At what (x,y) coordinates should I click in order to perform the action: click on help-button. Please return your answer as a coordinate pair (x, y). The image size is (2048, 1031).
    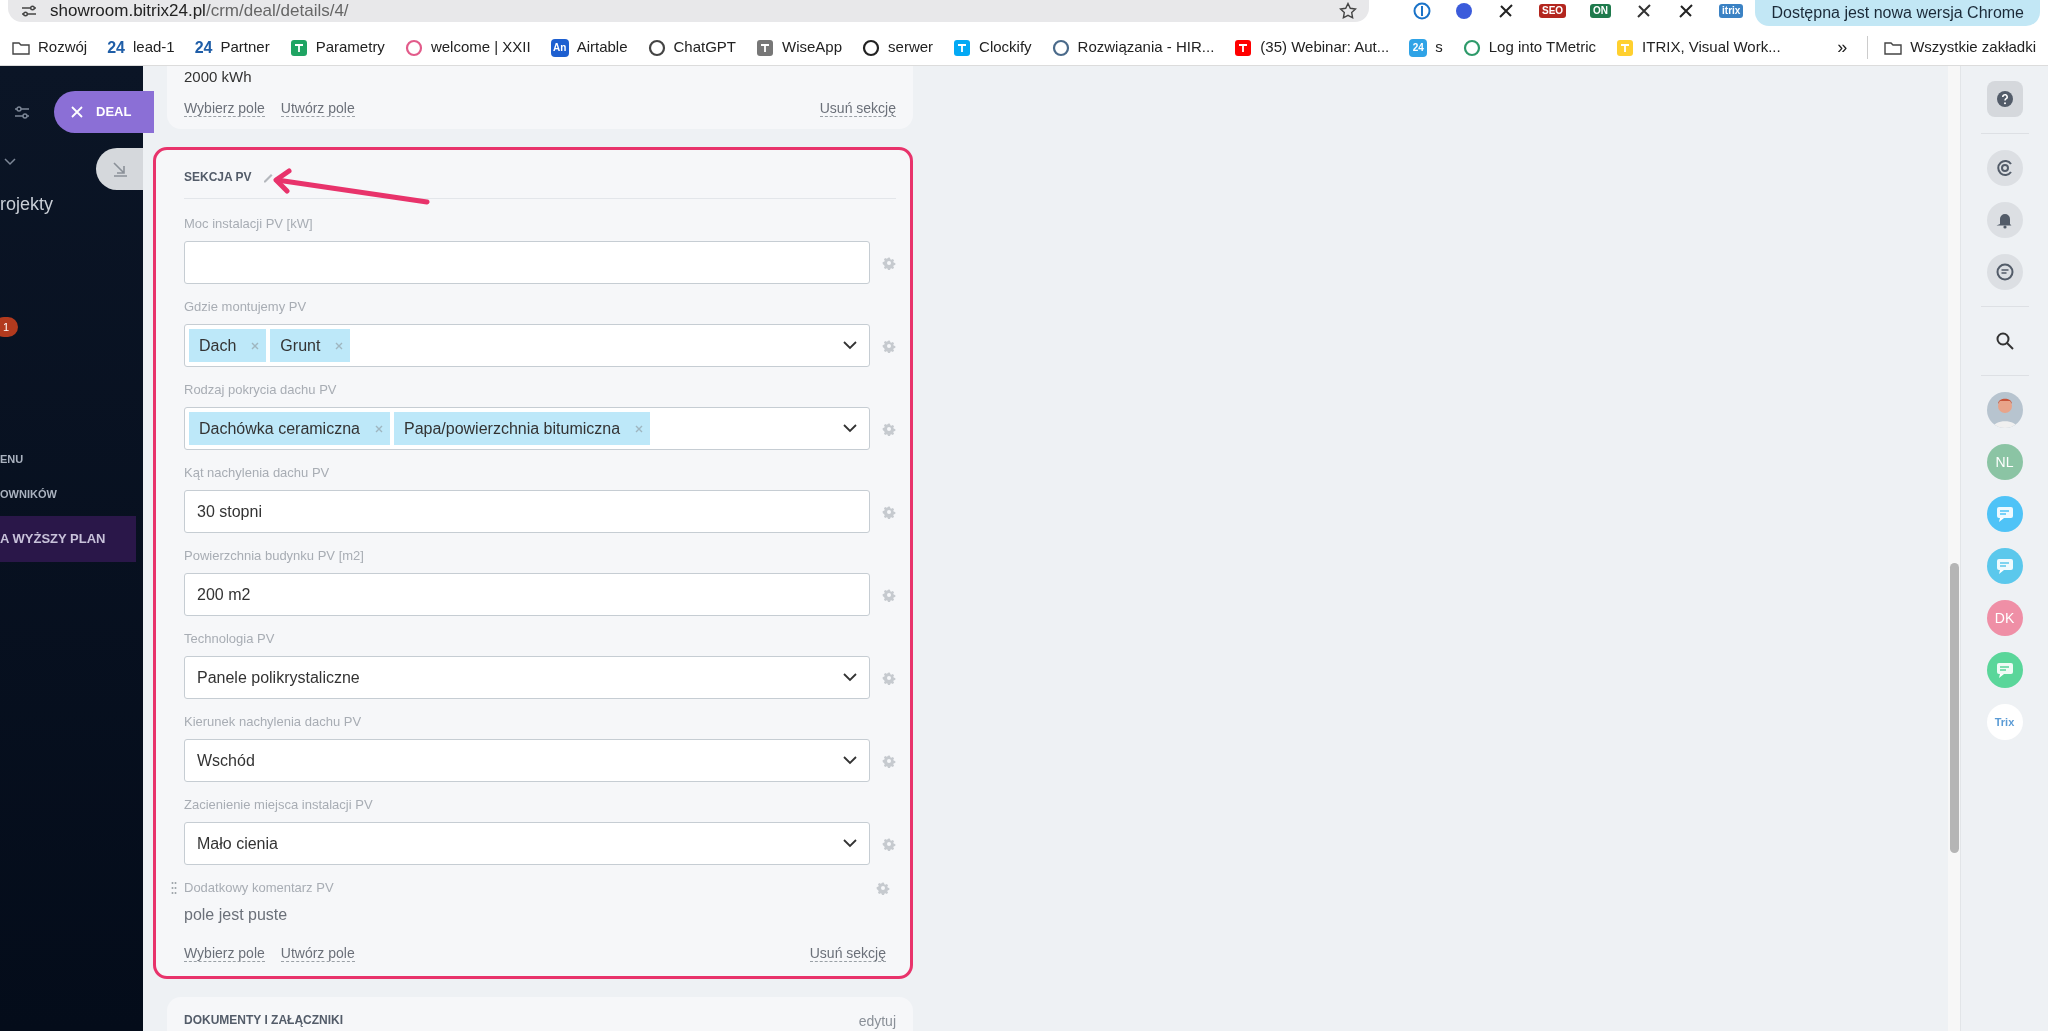
    Looking at the image, I should click on (2004, 99).